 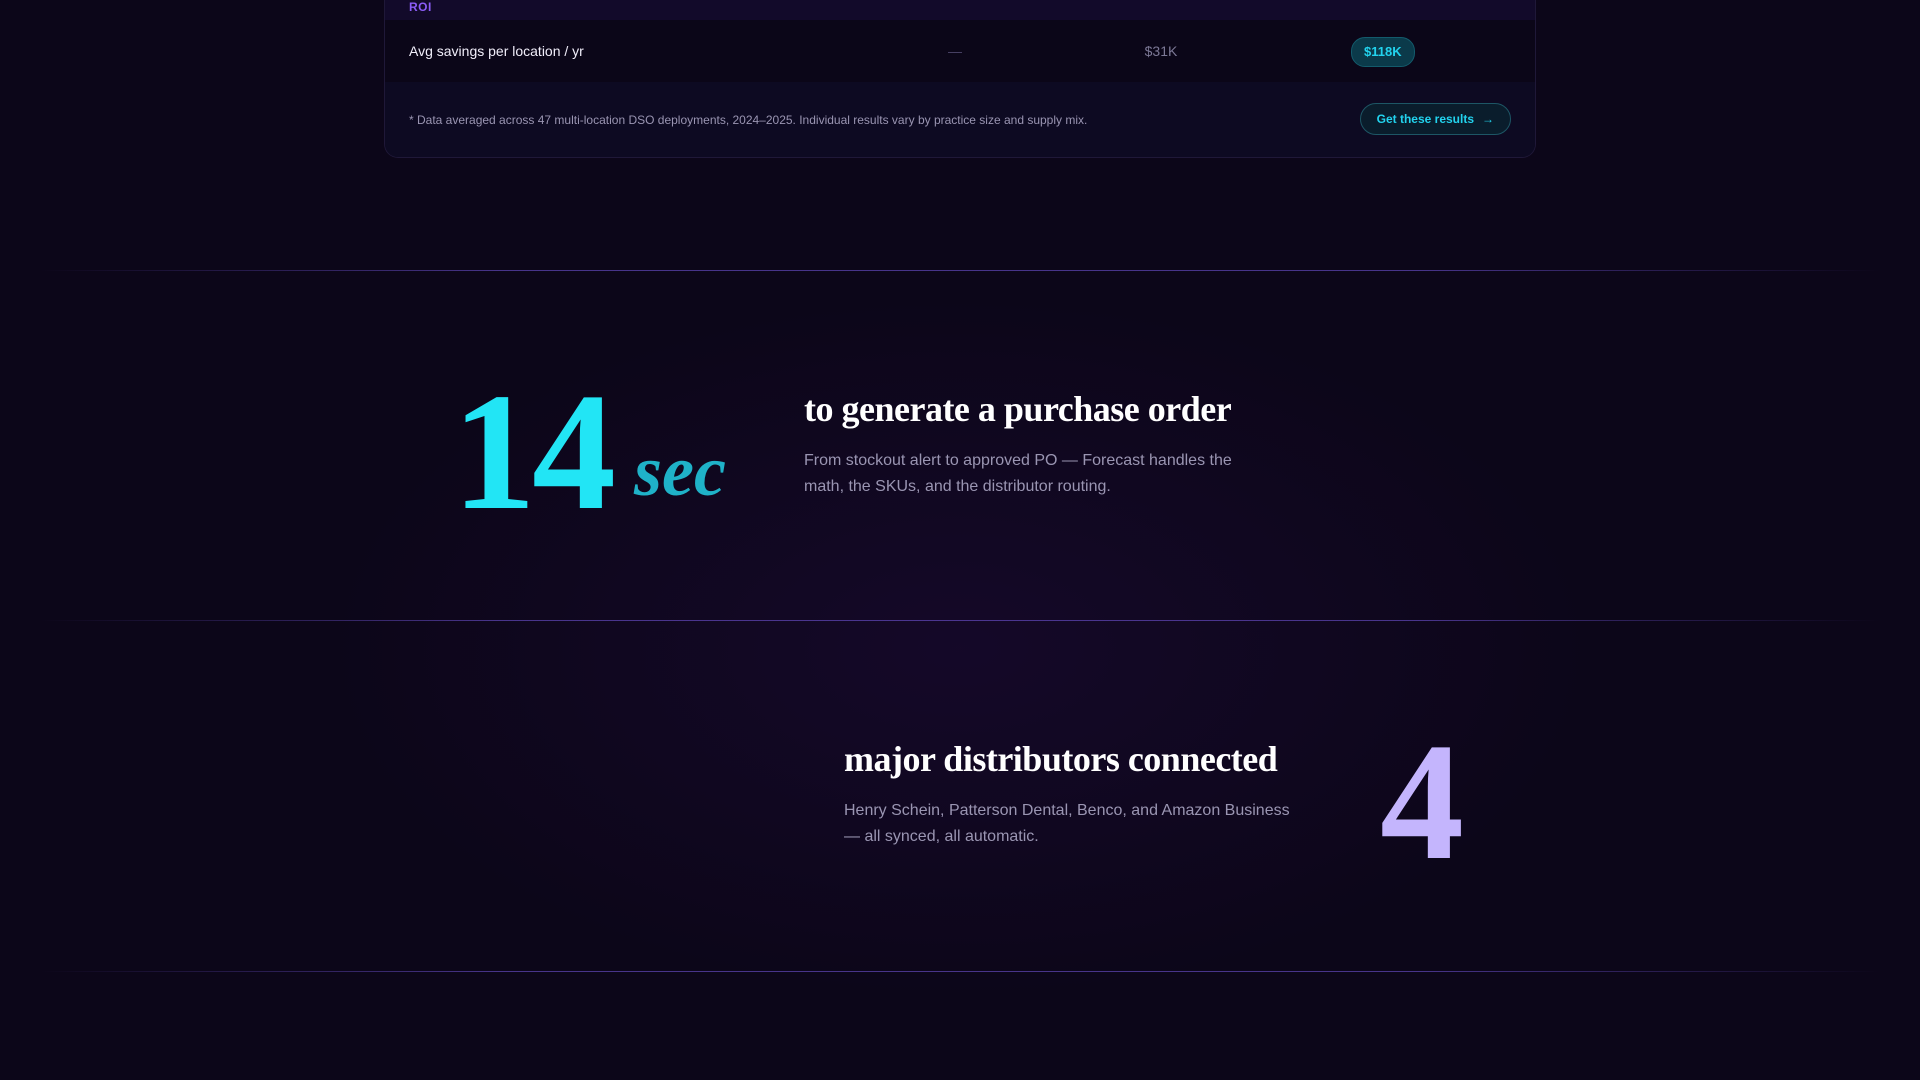 What do you see at coordinates (1422, 802) in the screenshot?
I see `stat-number: 4` at bounding box center [1422, 802].